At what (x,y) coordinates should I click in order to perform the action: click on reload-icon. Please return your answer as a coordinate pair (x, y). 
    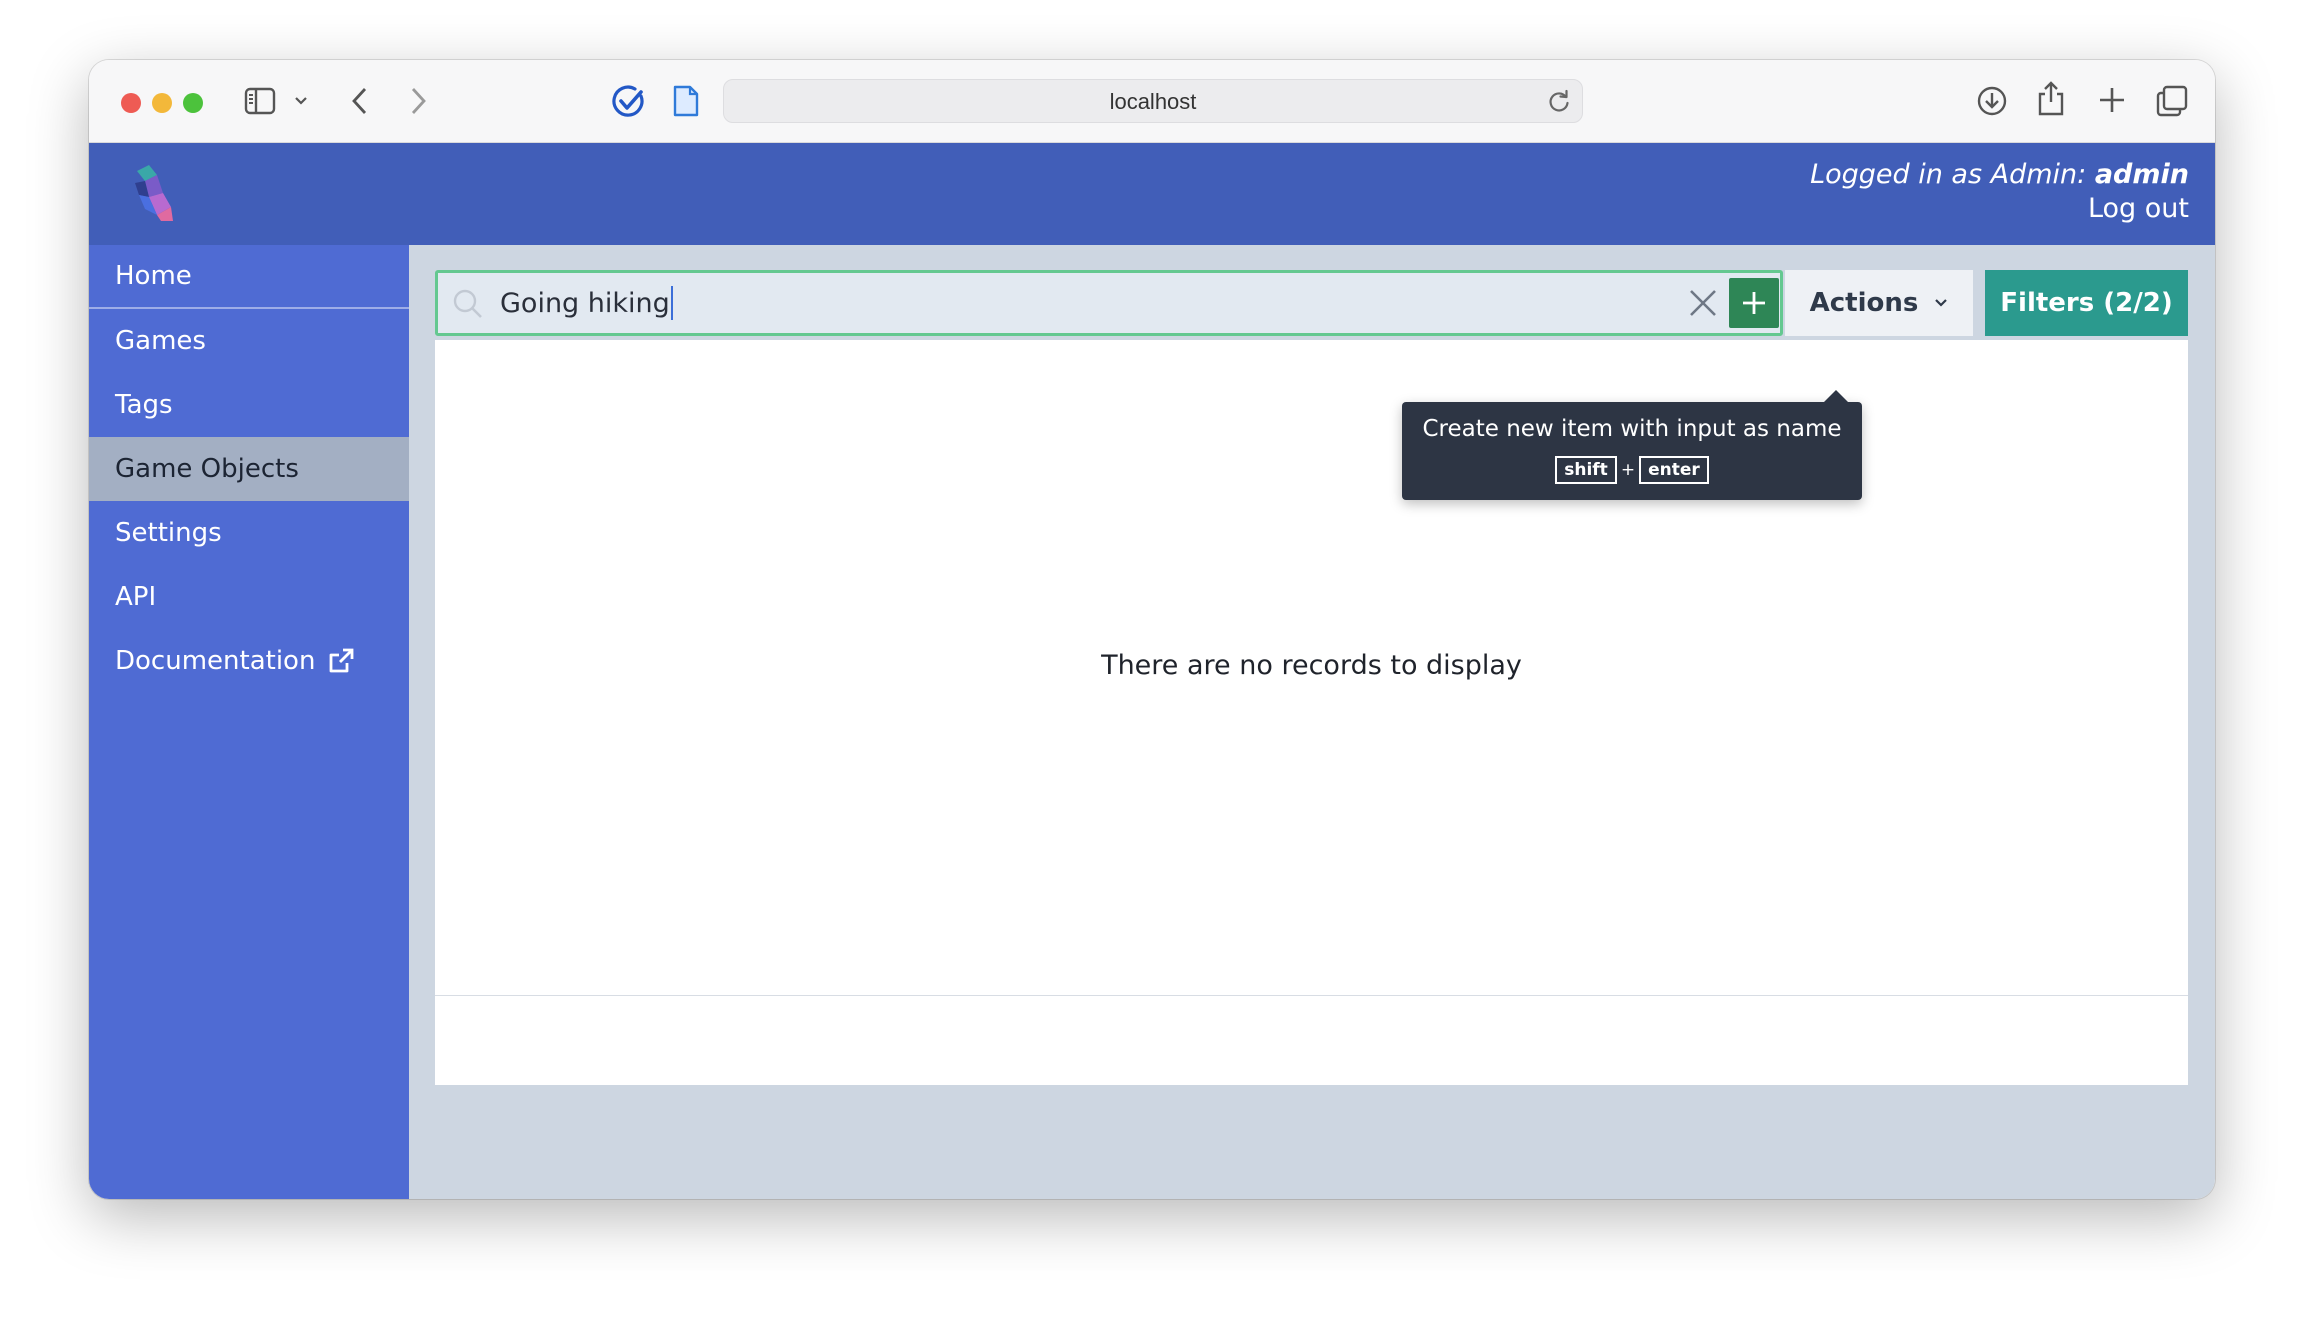
    Looking at the image, I should click on (1559, 104).